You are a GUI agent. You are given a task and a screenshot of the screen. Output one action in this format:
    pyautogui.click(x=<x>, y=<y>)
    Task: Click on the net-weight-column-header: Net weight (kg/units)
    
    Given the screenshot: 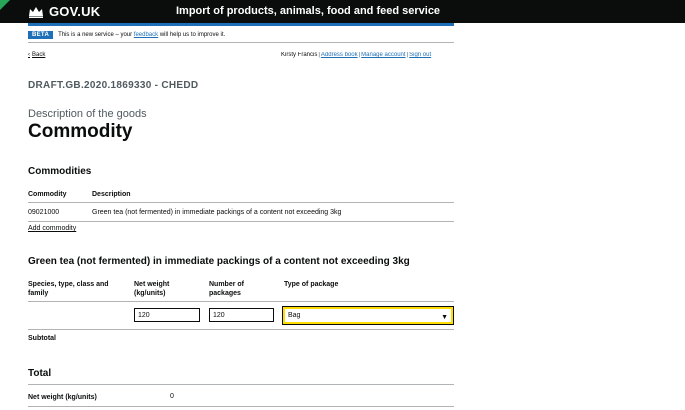 What is the action you would take?
    pyautogui.click(x=152, y=289)
    